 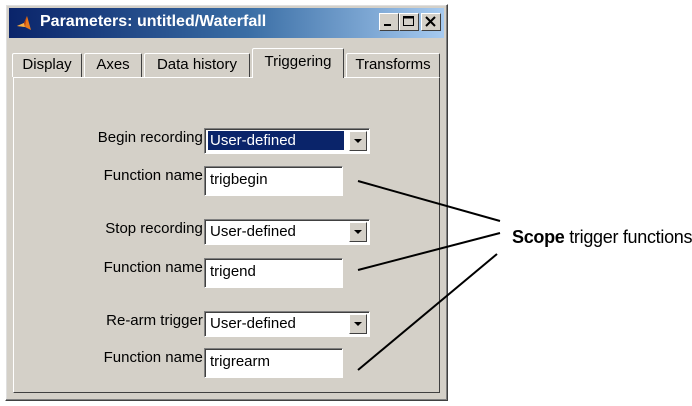 I want to click on callout-lines, so click(x=429, y=275).